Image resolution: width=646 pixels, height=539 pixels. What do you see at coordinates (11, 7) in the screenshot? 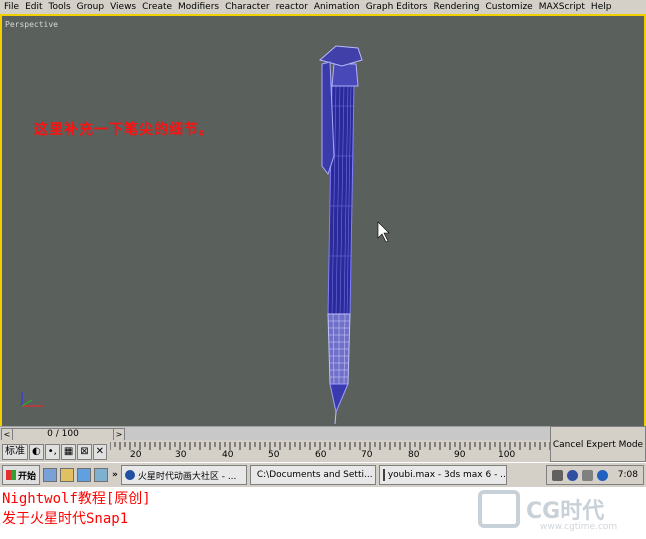
I see `menu-file: File` at bounding box center [11, 7].